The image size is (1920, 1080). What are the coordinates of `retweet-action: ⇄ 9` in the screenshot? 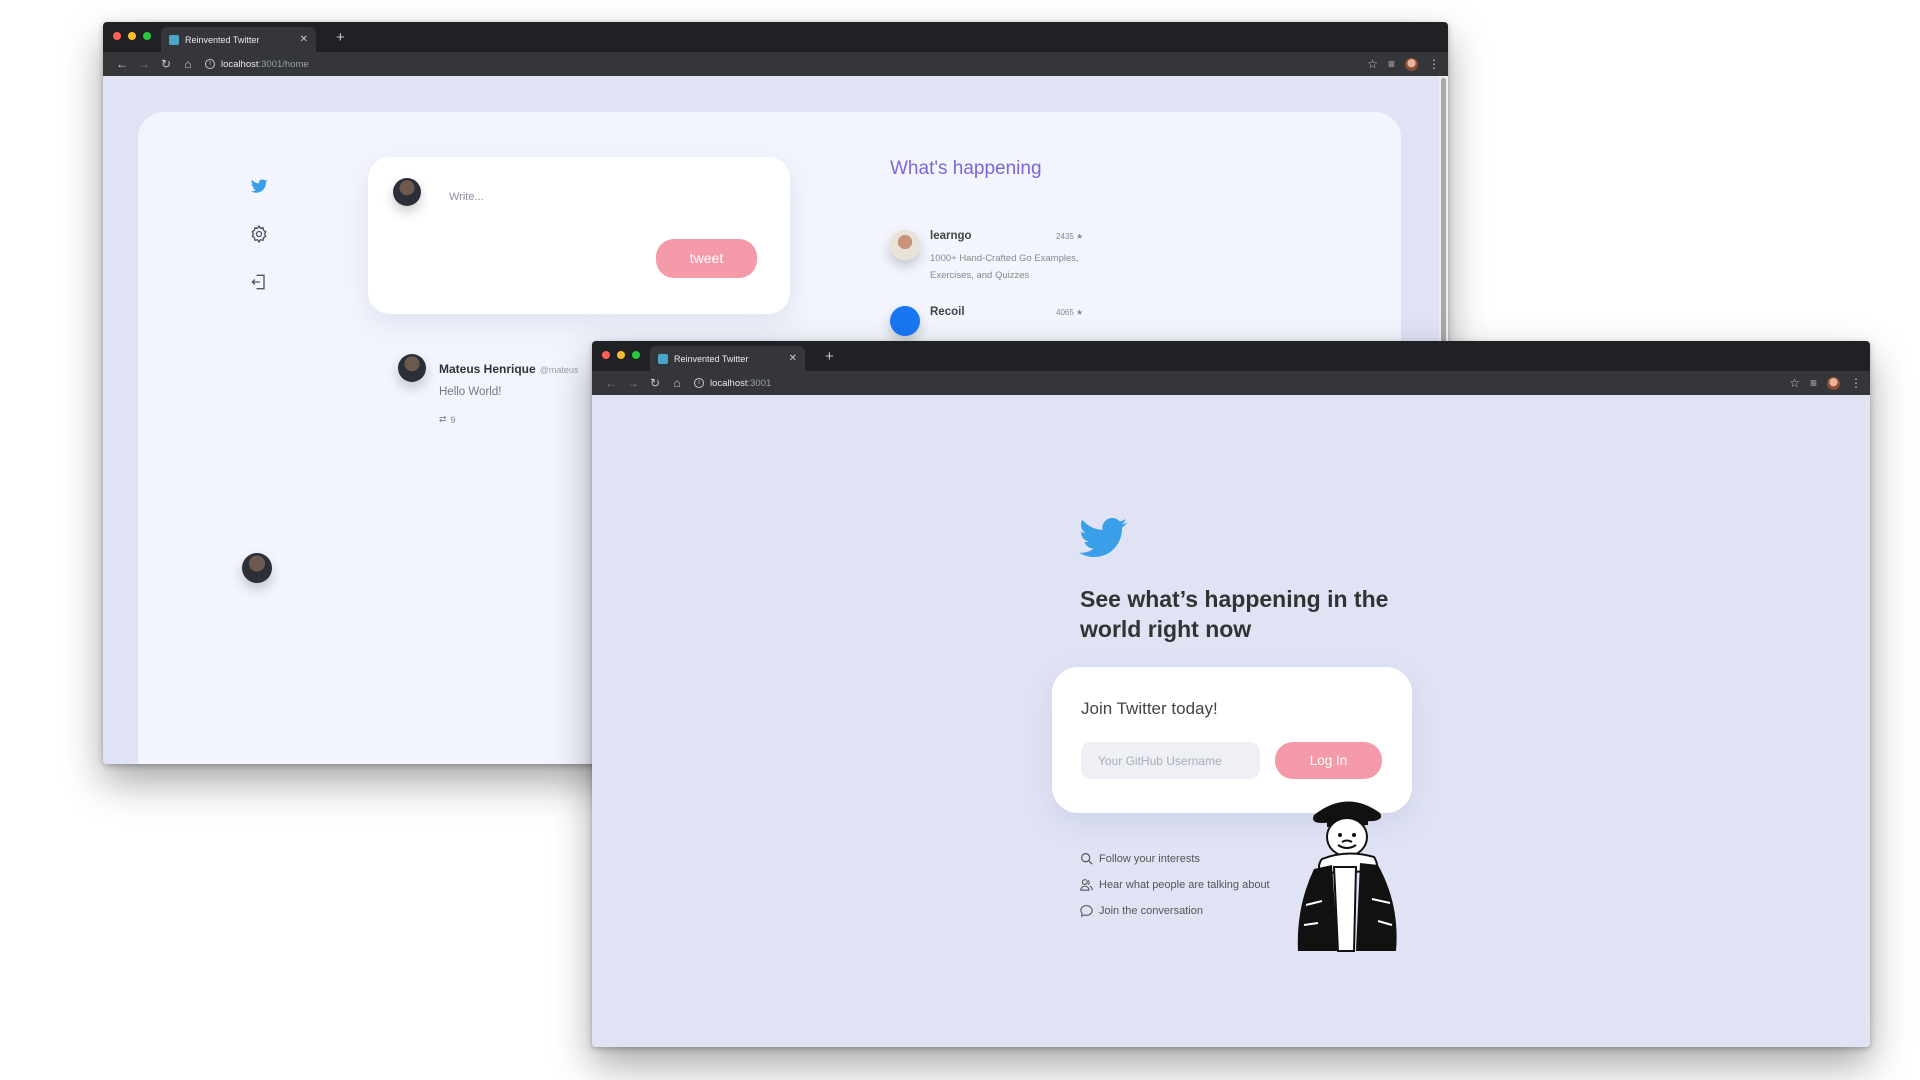 It's located at (447, 419).